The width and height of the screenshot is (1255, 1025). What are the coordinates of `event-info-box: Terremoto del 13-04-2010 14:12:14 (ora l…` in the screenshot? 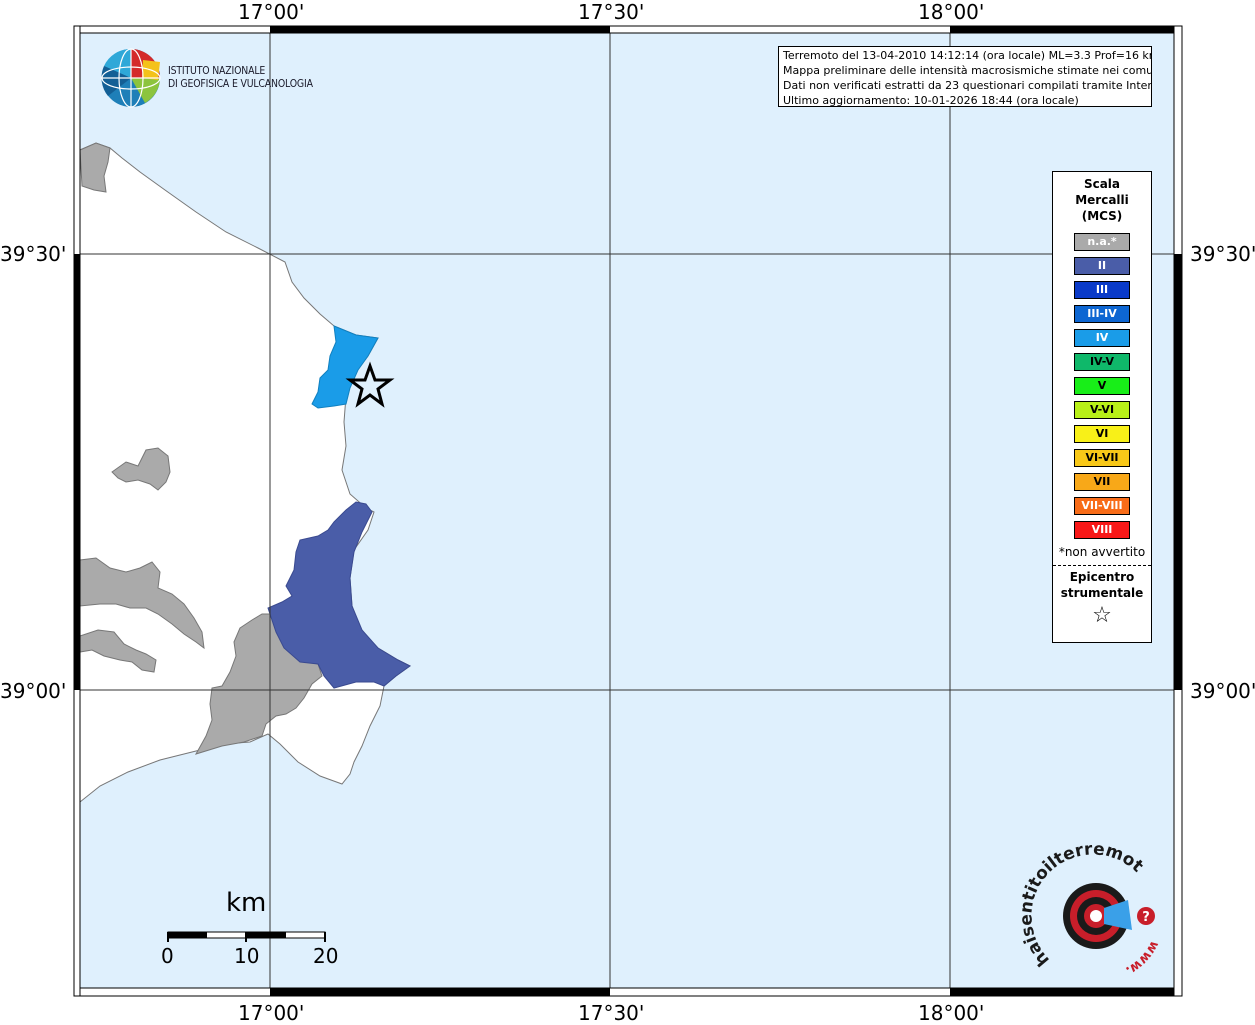 It's located at (965, 76).